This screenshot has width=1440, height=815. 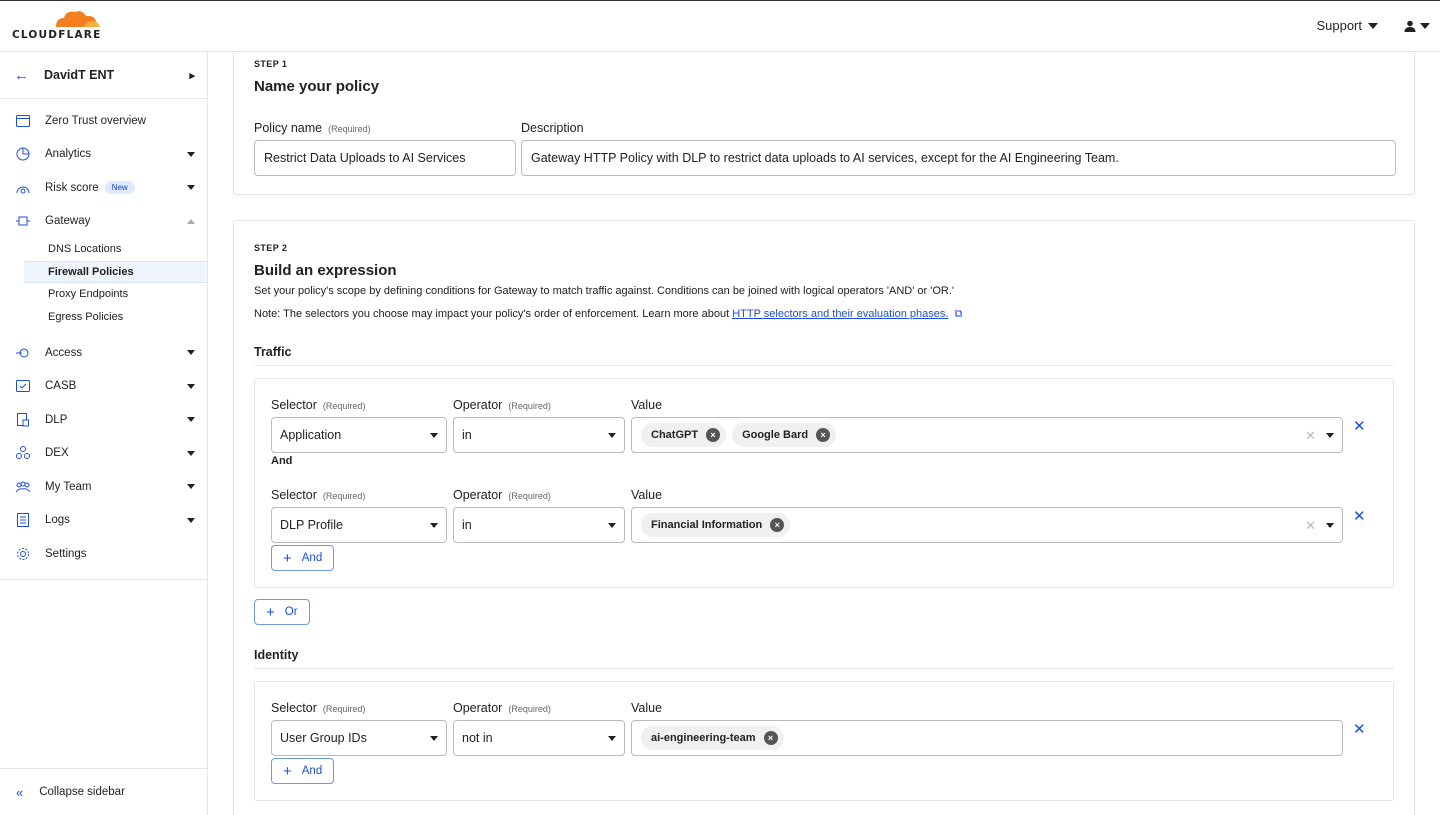 What do you see at coordinates (103, 554) in the screenshot?
I see `sidebar-item-settings: Settings` at bounding box center [103, 554].